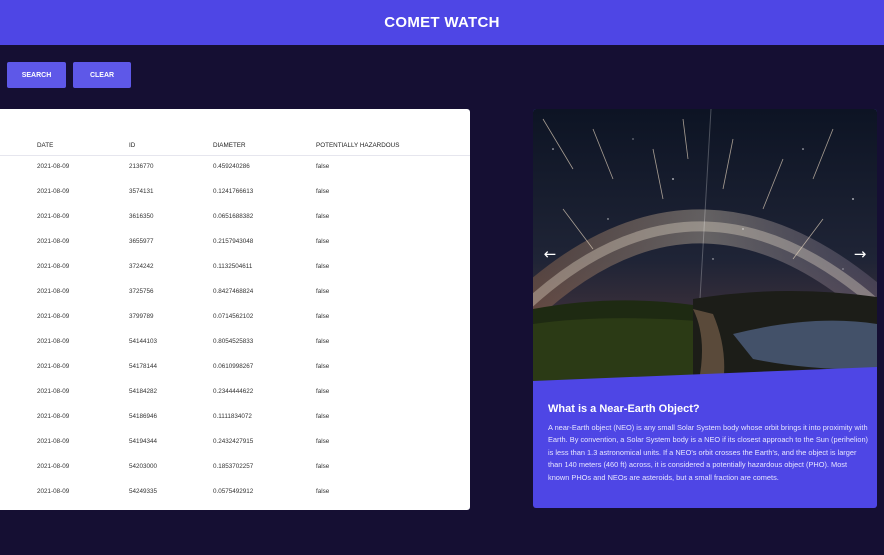  I want to click on arrow-right-icon: →, so click(860, 254).